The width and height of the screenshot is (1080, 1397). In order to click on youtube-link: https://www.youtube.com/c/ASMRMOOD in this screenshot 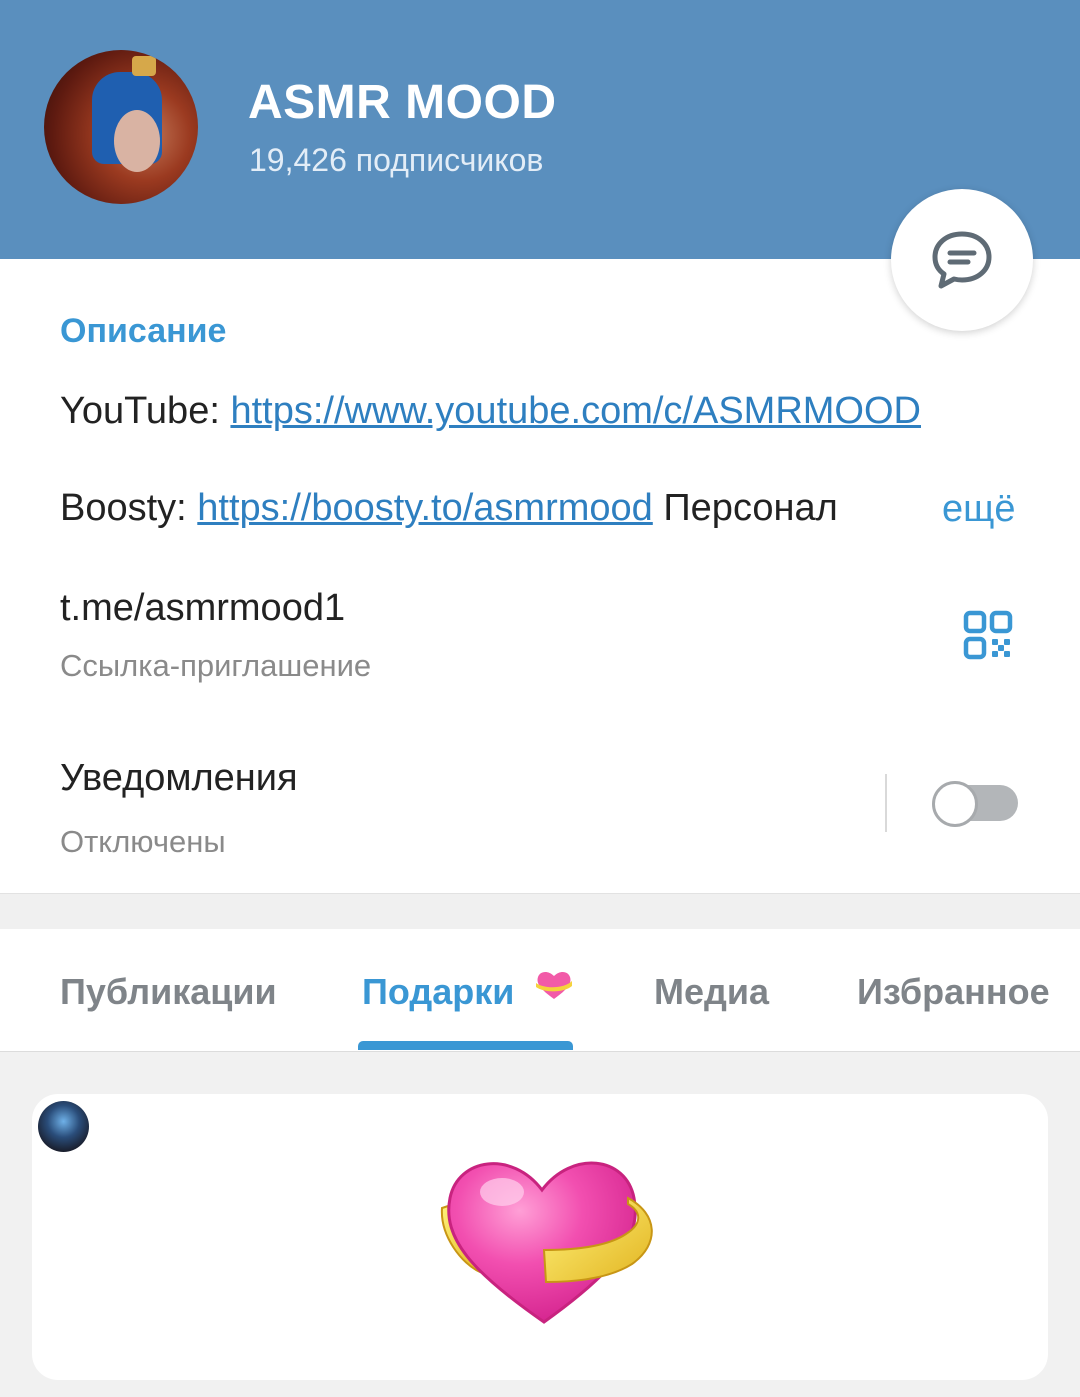, I will do `click(575, 411)`.